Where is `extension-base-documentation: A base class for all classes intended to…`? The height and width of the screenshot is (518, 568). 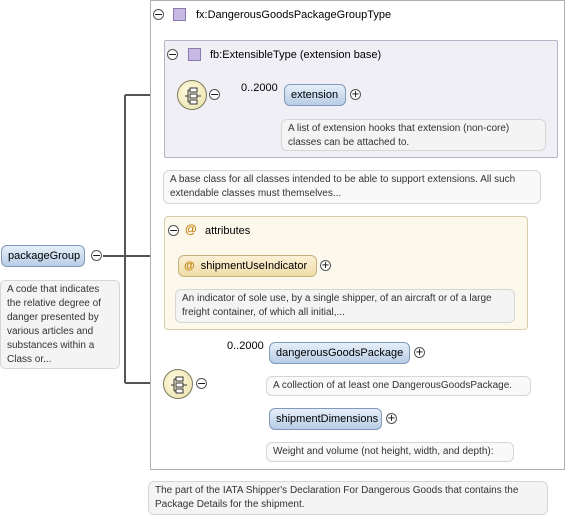
extension-base-documentation: A base class for all classes intended to… is located at coordinates (352, 187).